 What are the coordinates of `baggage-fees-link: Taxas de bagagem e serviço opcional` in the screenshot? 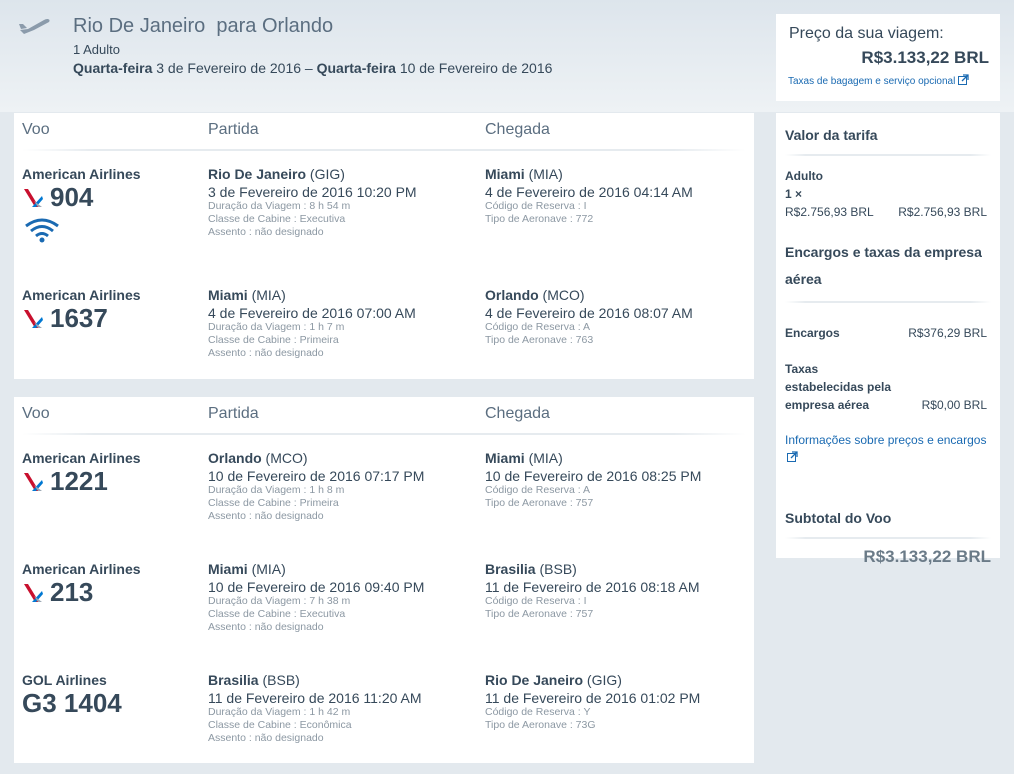 It's located at (878, 80).